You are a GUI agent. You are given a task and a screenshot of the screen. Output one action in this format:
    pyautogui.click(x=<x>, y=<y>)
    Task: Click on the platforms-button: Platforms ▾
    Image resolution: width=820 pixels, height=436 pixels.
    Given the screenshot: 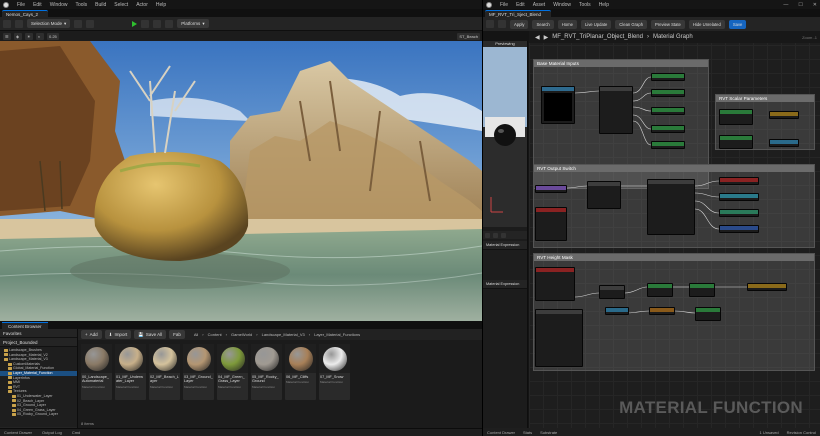 What is the action you would take?
    pyautogui.click(x=193, y=23)
    